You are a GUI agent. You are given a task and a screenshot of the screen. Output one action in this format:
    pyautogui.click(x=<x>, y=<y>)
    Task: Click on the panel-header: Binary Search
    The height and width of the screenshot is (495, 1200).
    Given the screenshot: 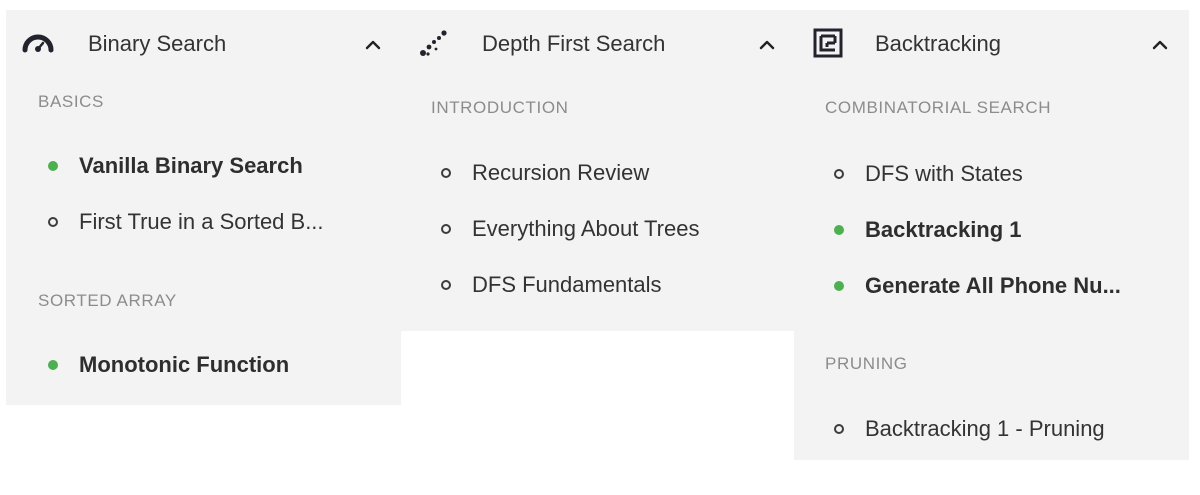 What is the action you would take?
    pyautogui.click(x=203, y=43)
    